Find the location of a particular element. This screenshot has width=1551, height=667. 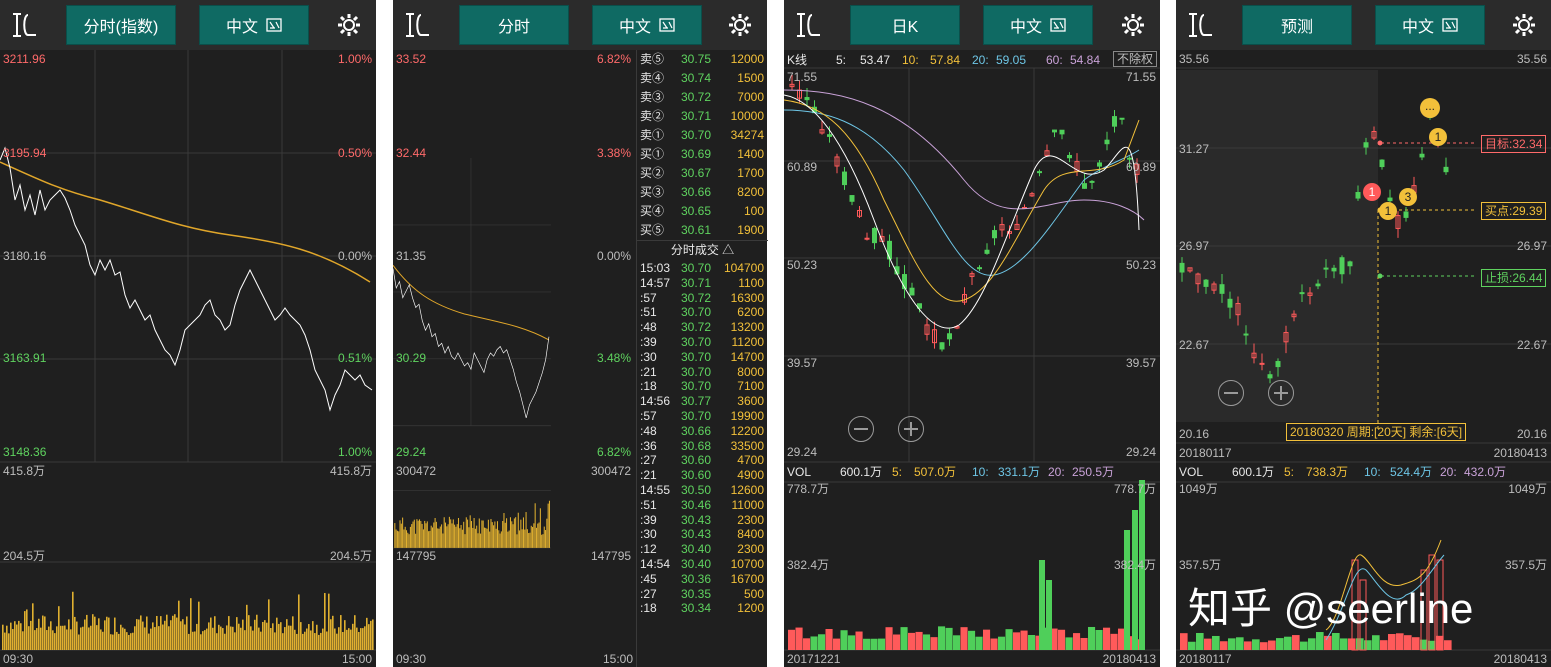

tab-label: 预测 is located at coordinates (1296, 27).